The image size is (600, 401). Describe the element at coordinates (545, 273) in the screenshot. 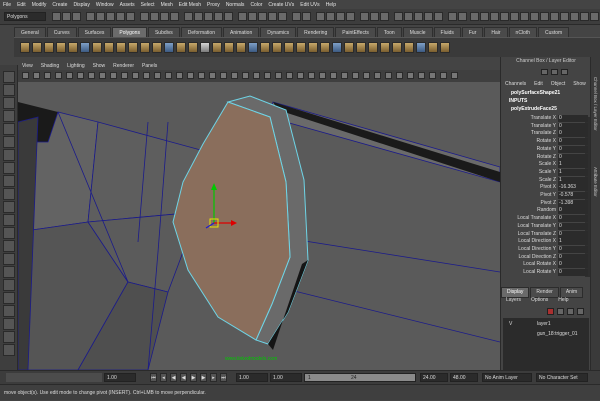

I see `attribute-row: Local Rotate Y0` at that location.